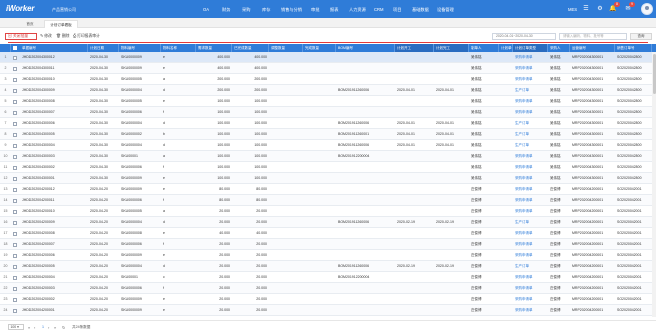 Image resolution: width=656 pixels, height=332 pixels. I want to click on refresh-icon: ↻, so click(63, 327).